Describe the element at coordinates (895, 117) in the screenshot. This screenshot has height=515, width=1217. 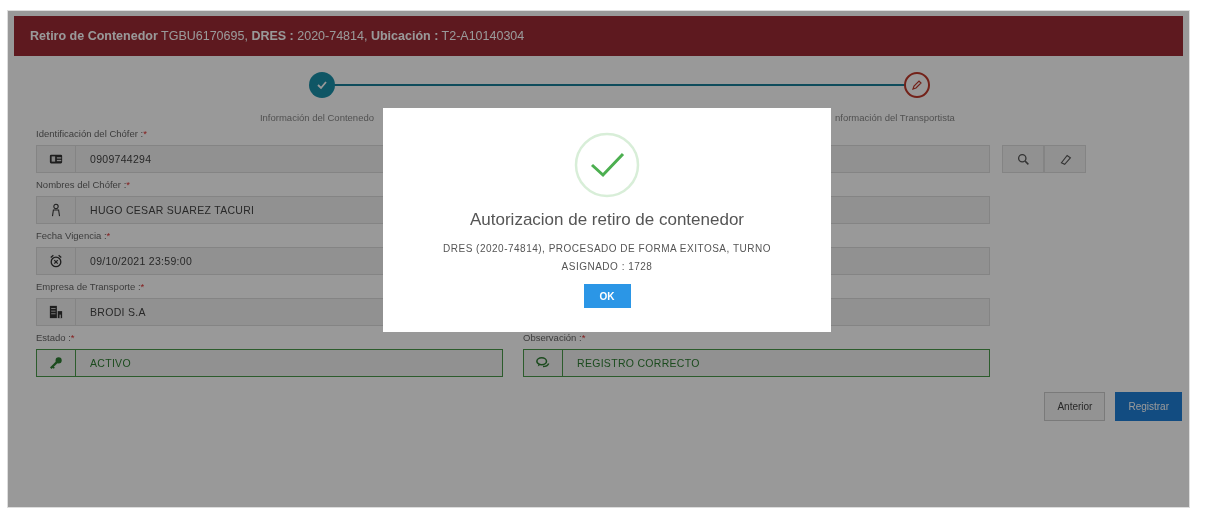
I see `step-label: nformación del Transportista` at that location.